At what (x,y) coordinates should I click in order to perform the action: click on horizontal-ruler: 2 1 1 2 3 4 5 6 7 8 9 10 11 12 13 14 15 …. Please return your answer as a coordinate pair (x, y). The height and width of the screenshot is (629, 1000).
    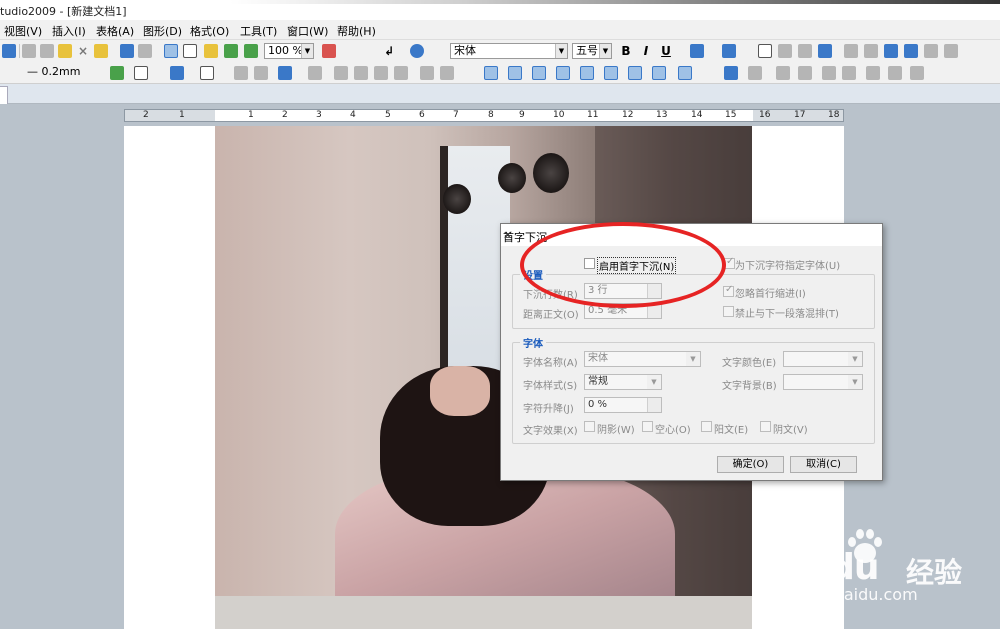
    Looking at the image, I should click on (484, 115).